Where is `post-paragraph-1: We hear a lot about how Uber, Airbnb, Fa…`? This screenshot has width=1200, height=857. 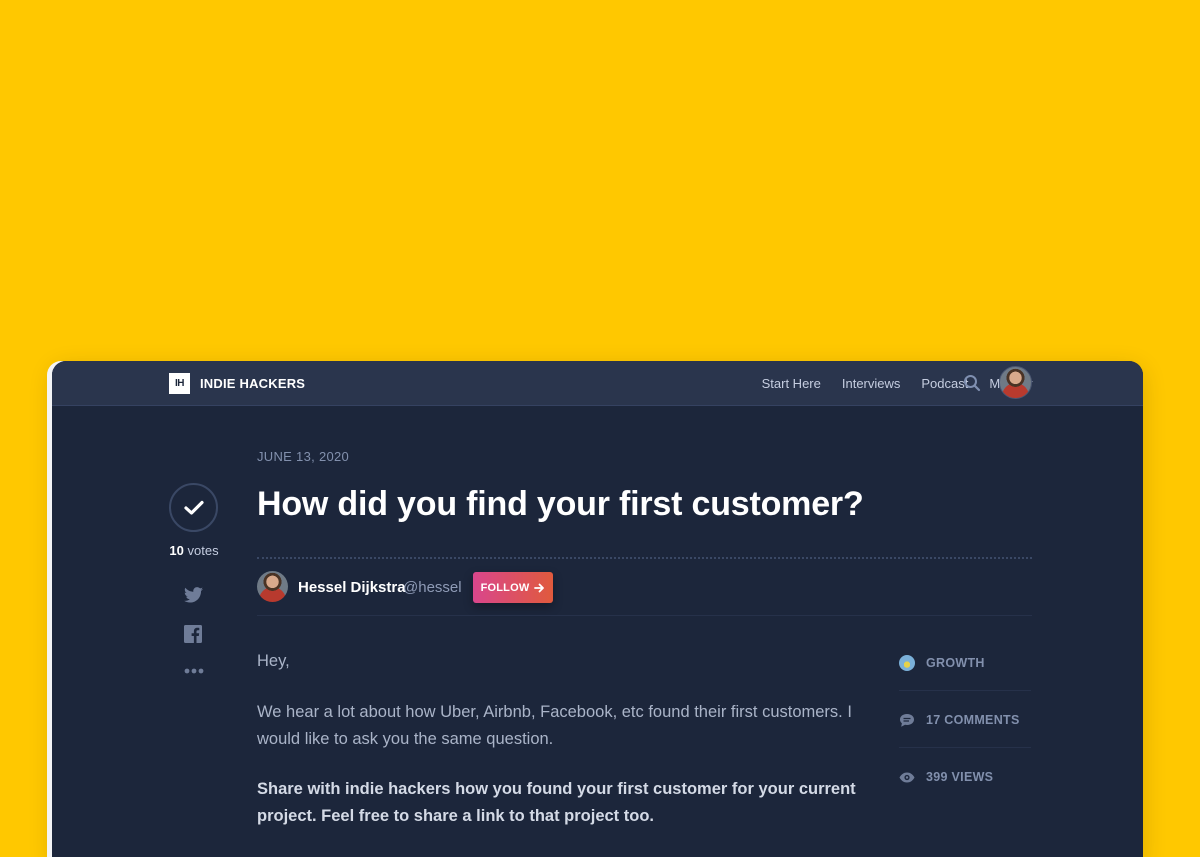 post-paragraph-1: We hear a lot about how Uber, Airbnb, Fa… is located at coordinates (554, 725).